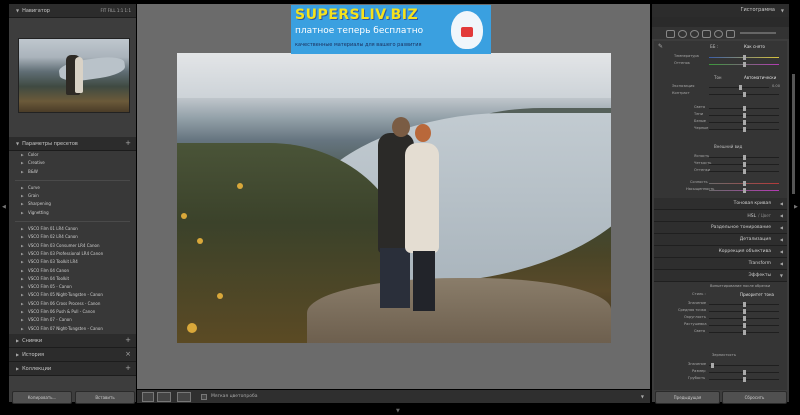 The image size is (800, 415). I want to click on vignette-amount-label: Значение, so click(697, 303).